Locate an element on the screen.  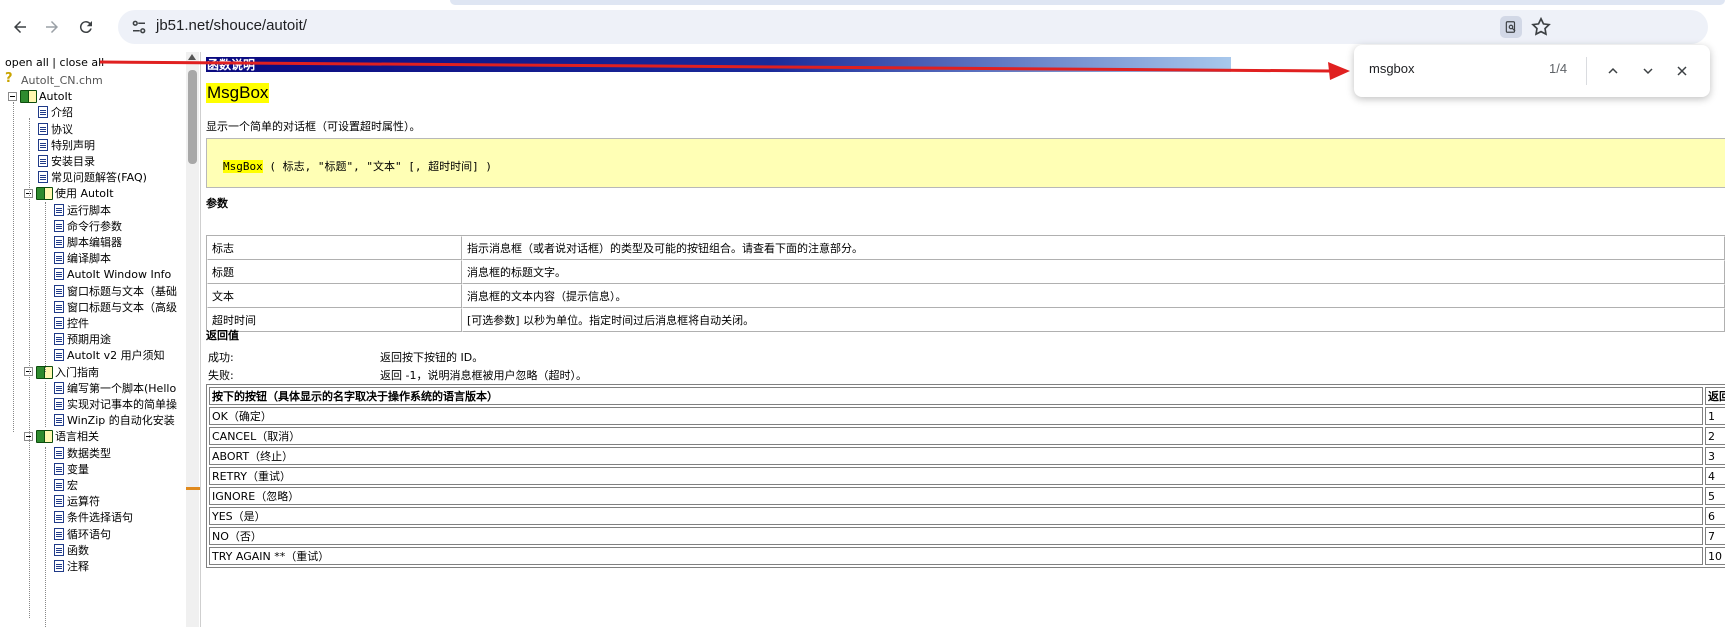
tree-item: 脚本编辑器 is located at coordinates (88, 242).